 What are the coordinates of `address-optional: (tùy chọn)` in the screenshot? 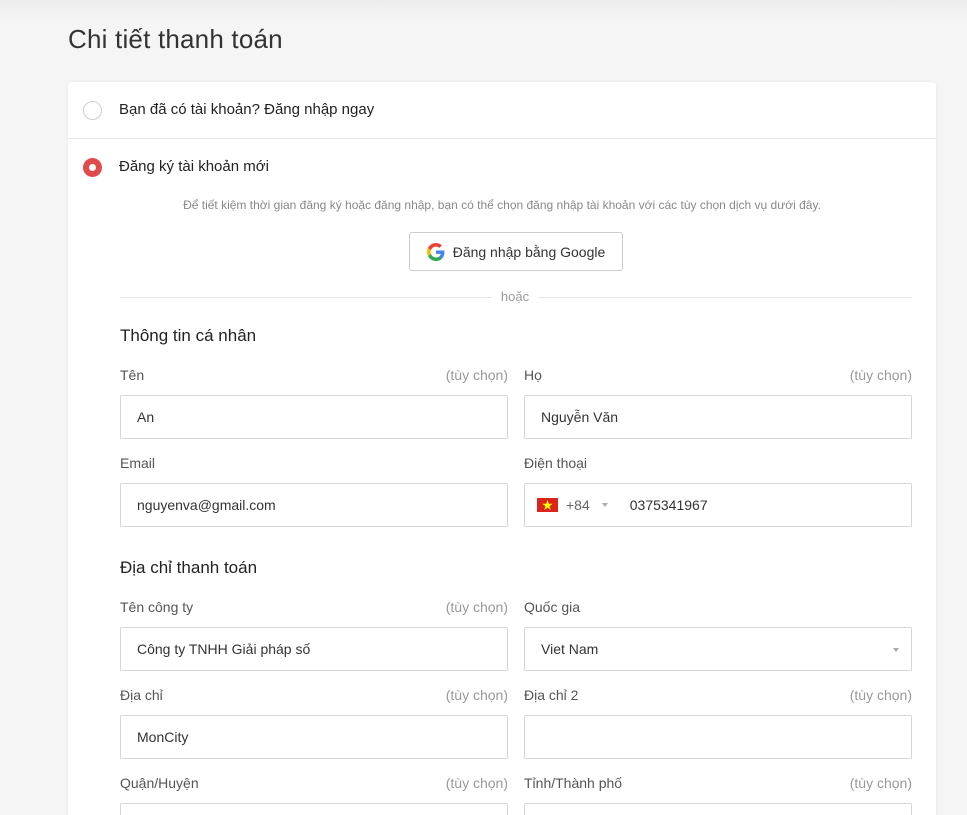 It's located at (476, 695).